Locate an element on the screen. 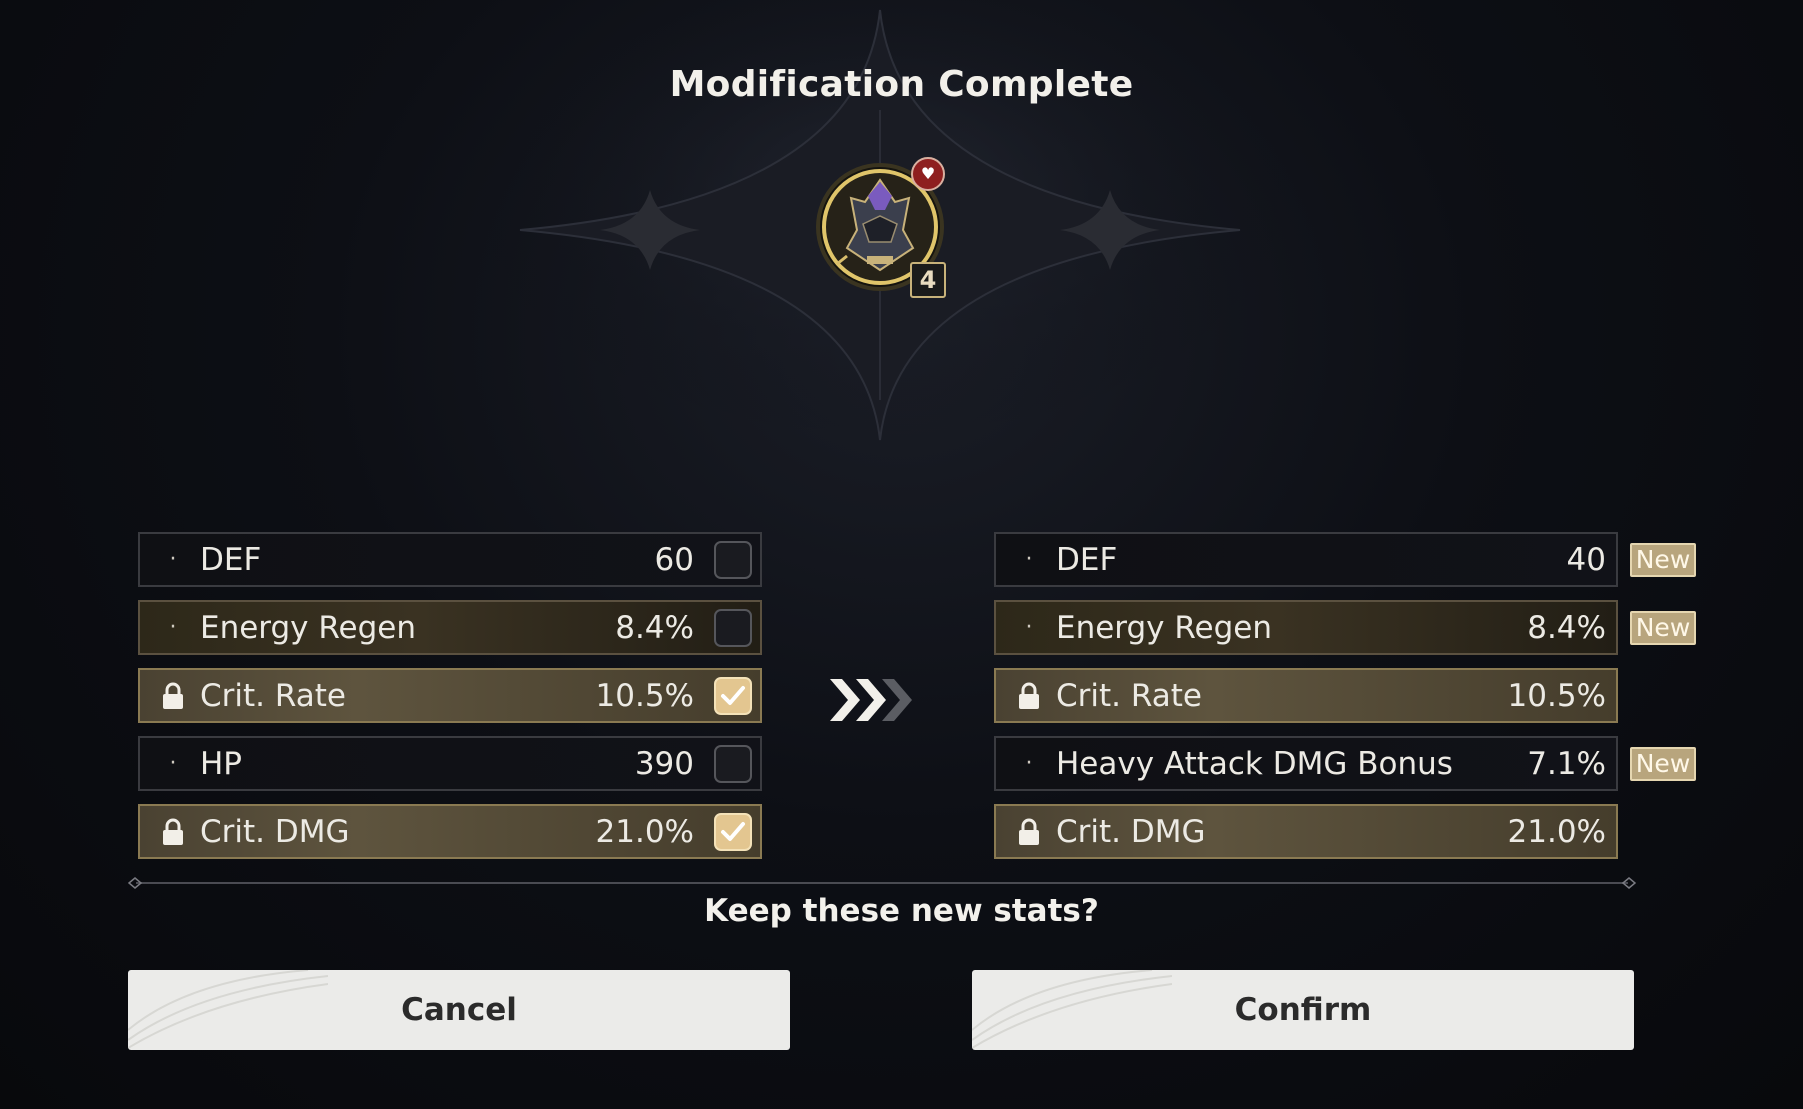 This screenshot has width=1803, height=1109. new-stat-row-crit-dmg: Crit. DMG 21.0% is located at coordinates (1306, 831).